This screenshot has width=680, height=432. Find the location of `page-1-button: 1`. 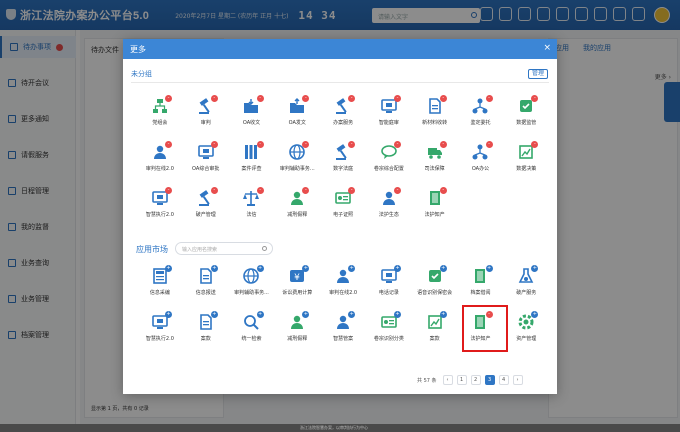

page-1-button: 1 is located at coordinates (461, 380).